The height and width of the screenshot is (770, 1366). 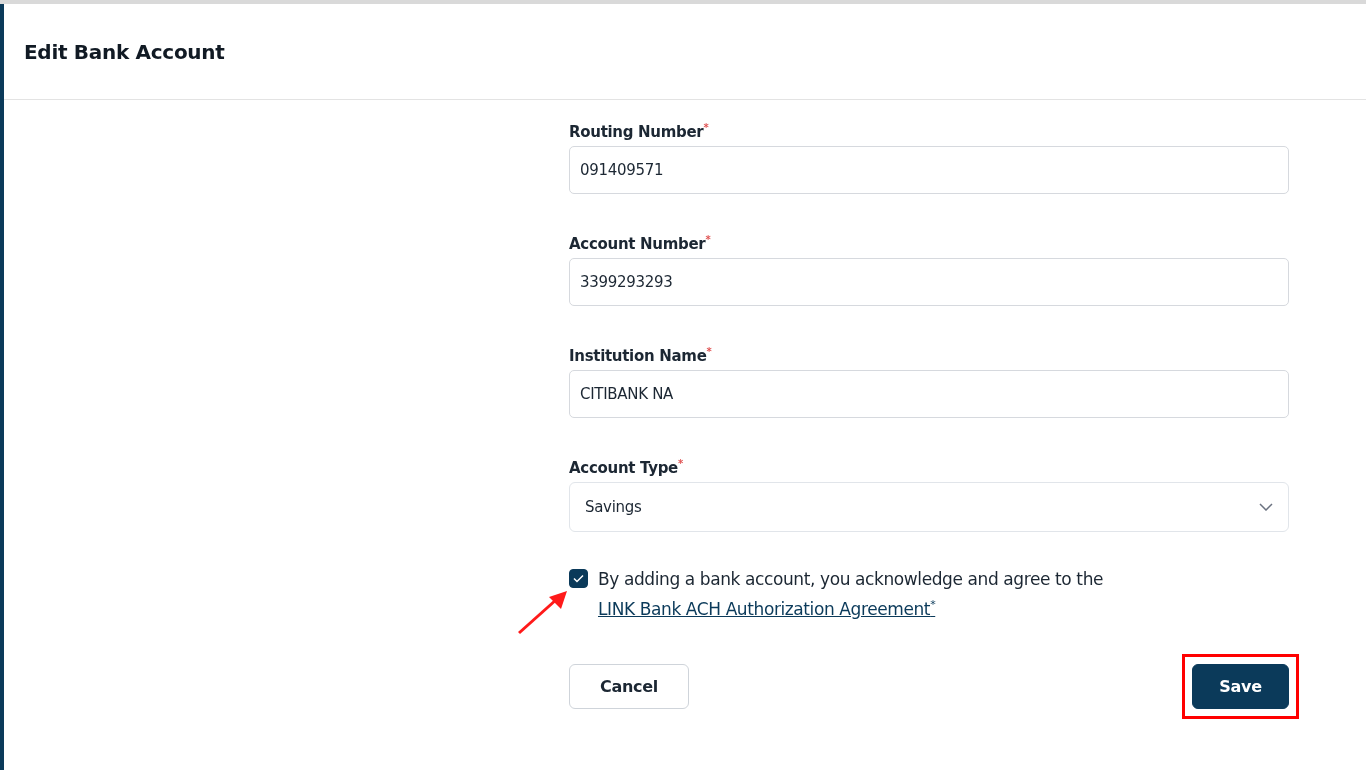 I want to click on field-label: Account Number$^{*}$, so click(x=640, y=243).